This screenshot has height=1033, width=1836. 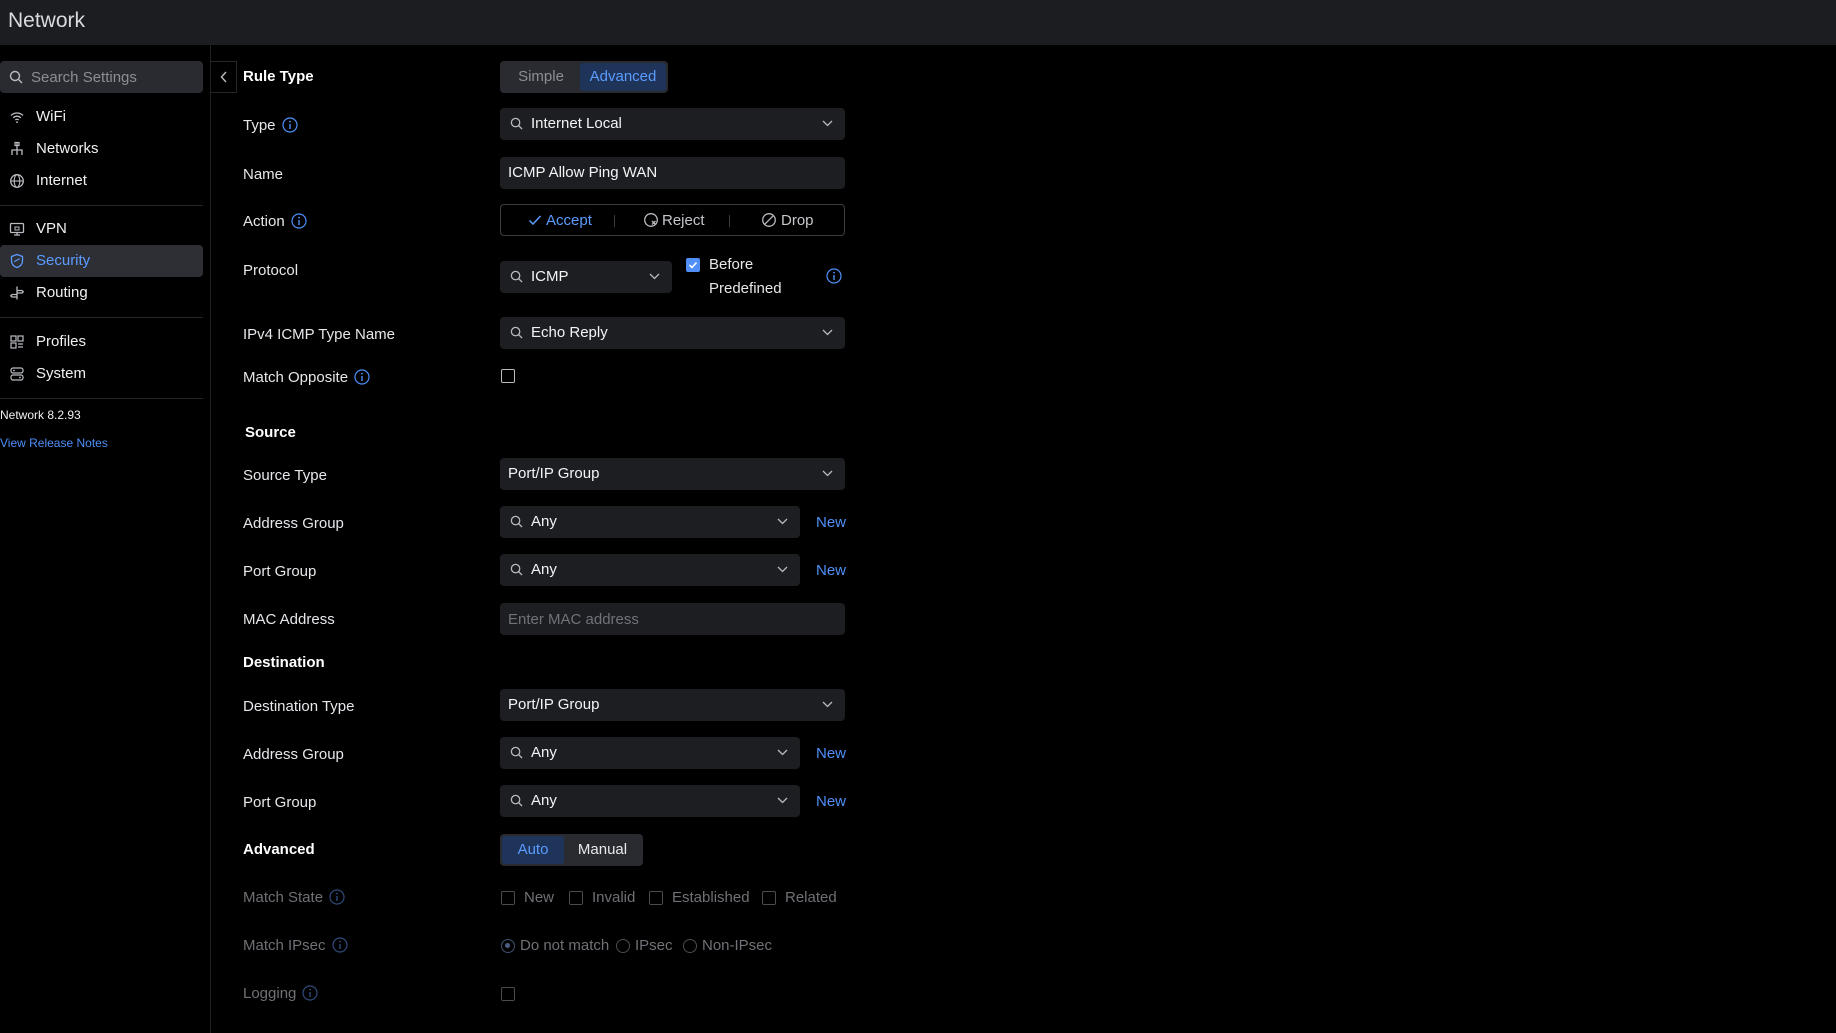 What do you see at coordinates (271, 270) in the screenshot?
I see `protocol-label: Protocol` at bounding box center [271, 270].